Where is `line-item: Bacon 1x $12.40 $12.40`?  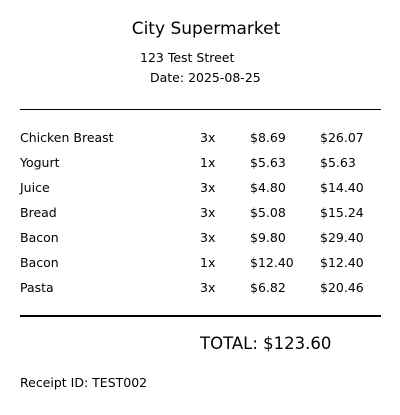
line-item: Bacon 1x $12.40 $12.40 is located at coordinates (200, 267).